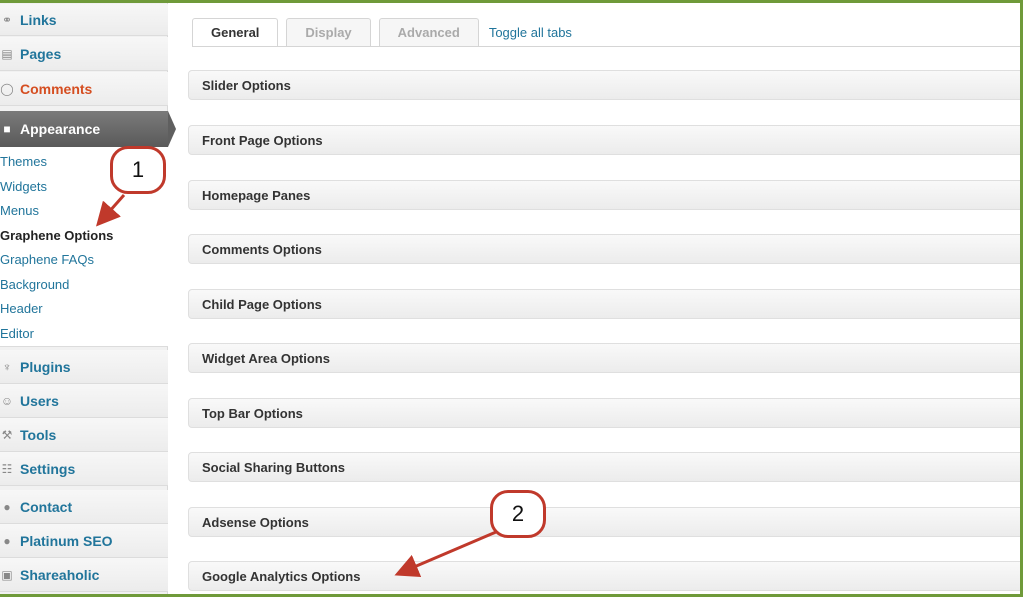 This screenshot has height=597, width=1023. I want to click on panel-social-sharing-buttons: Social Sharing Buttons, so click(605, 467).